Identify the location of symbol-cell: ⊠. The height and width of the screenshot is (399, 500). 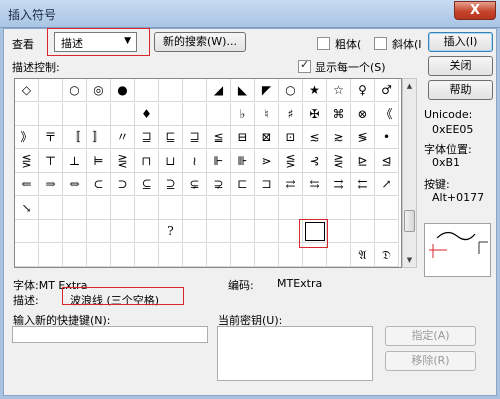
(267, 137).